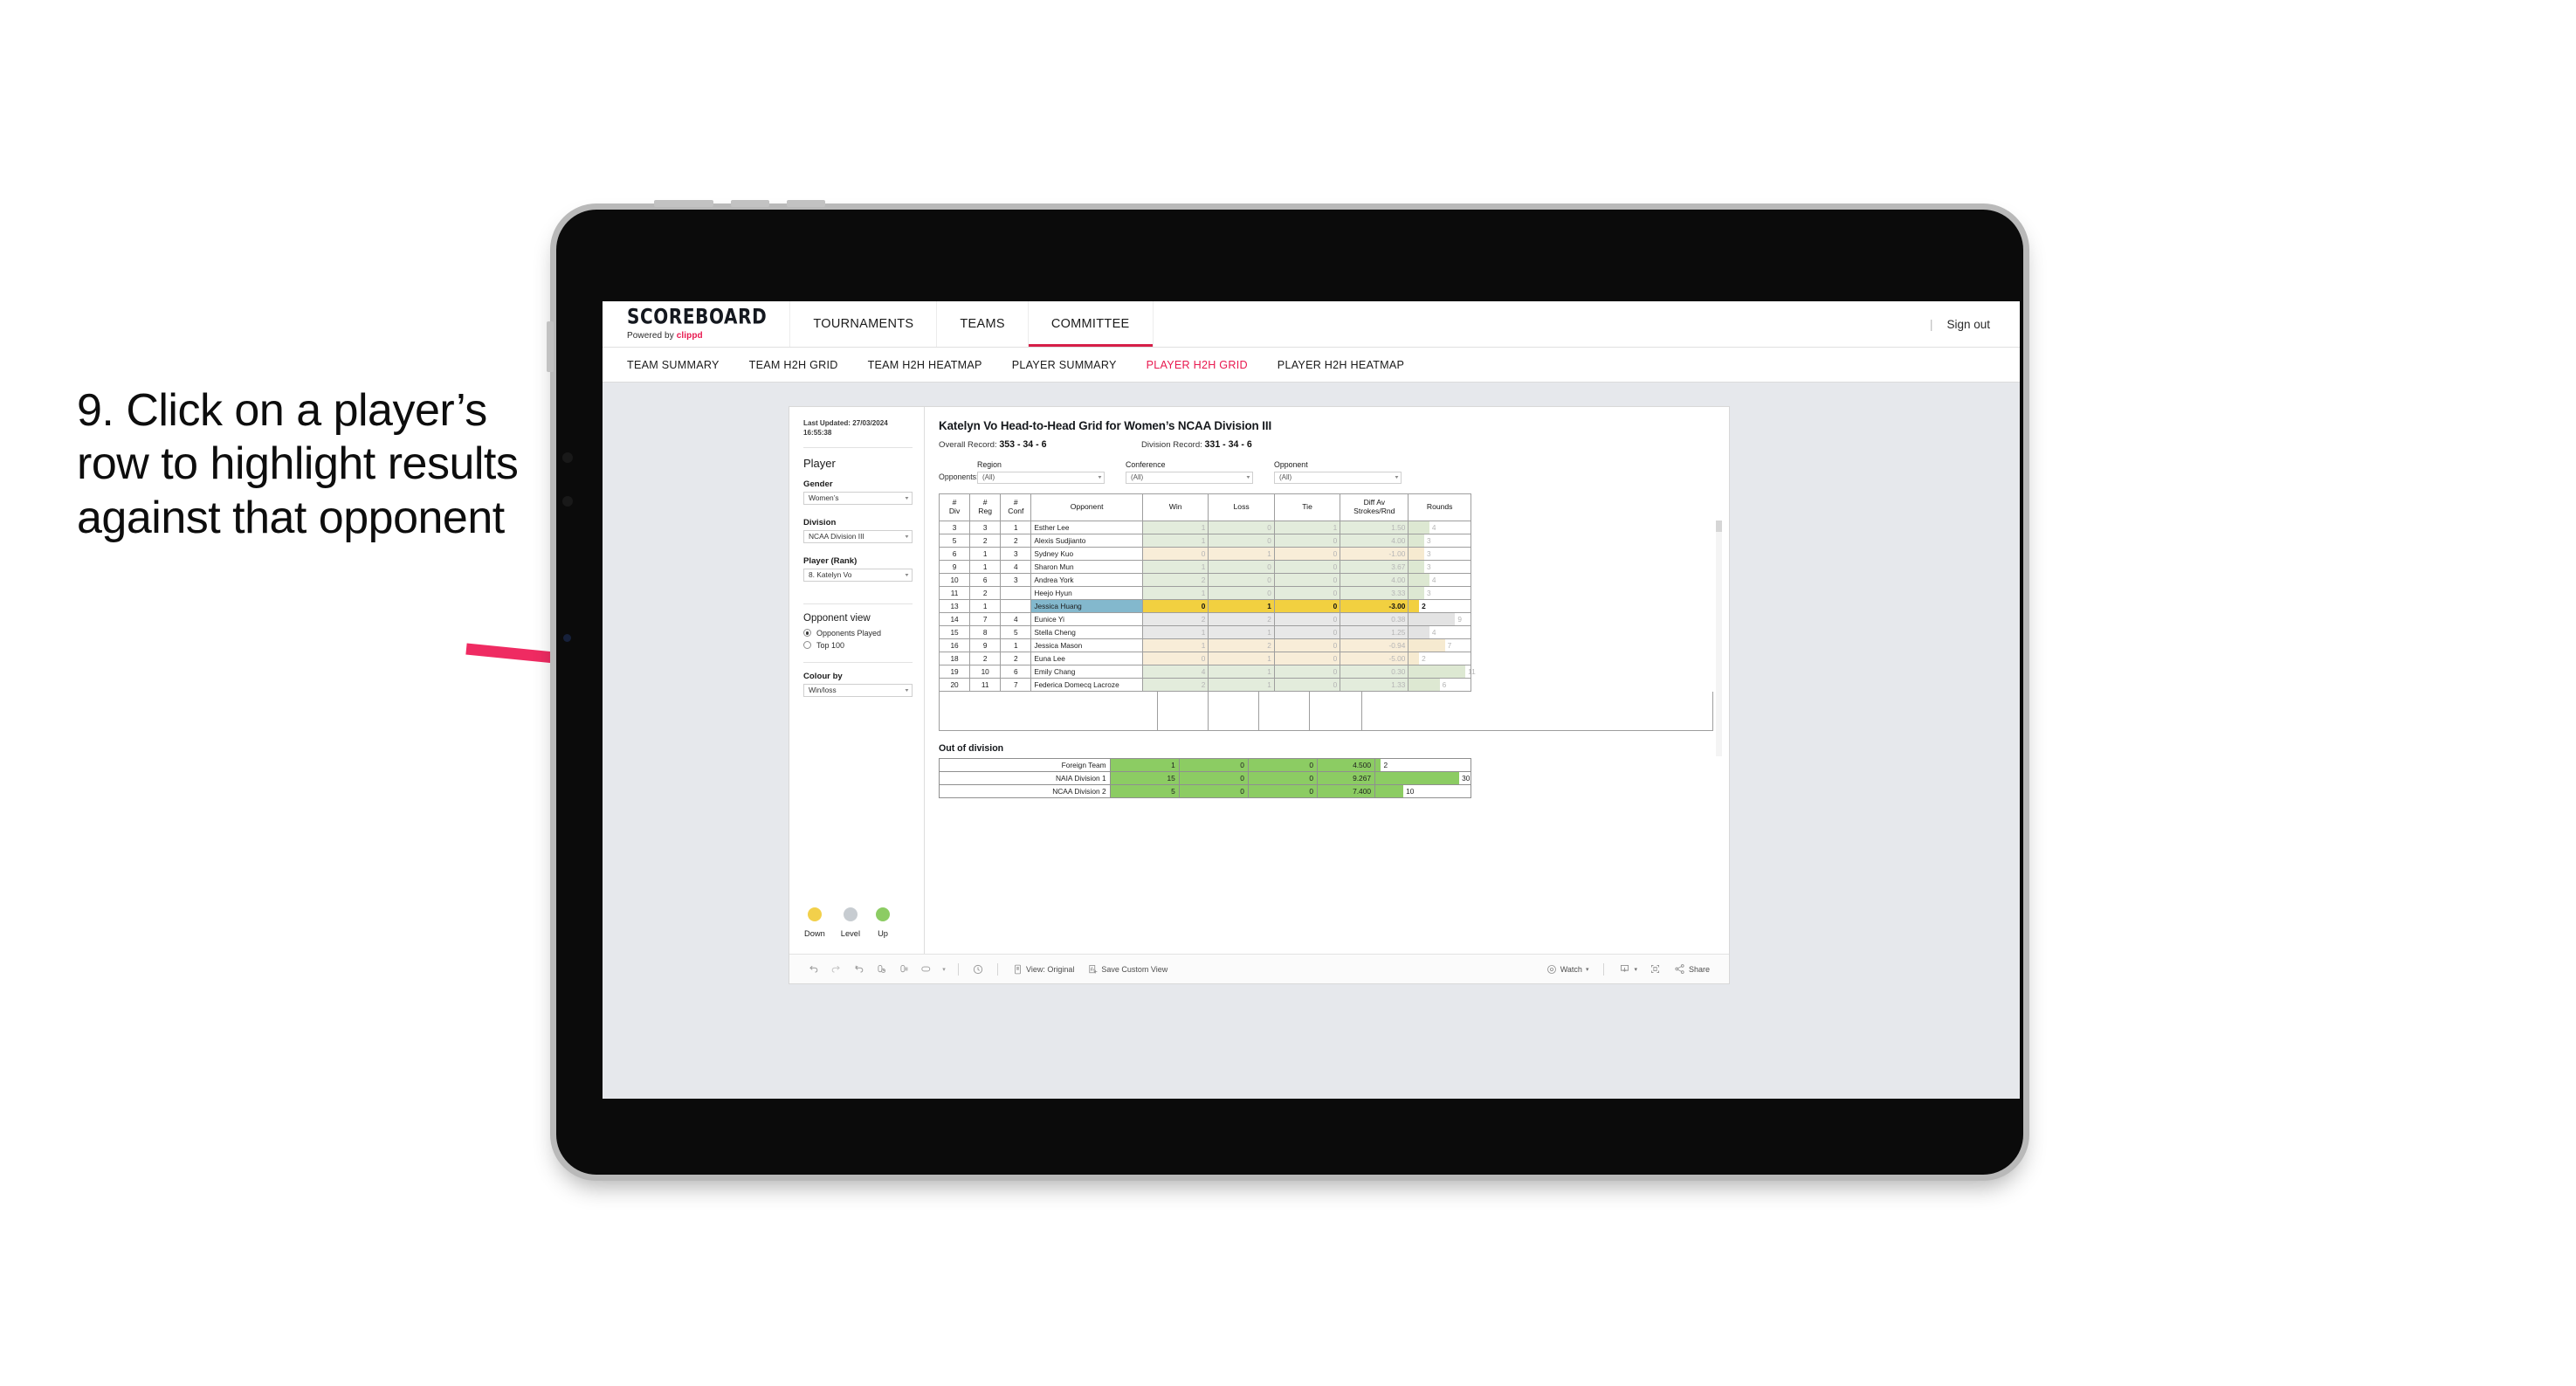 Image resolution: width=2576 pixels, height=1386 pixels. What do you see at coordinates (1439, 606) in the screenshot?
I see `cell-rounds: 2` at bounding box center [1439, 606].